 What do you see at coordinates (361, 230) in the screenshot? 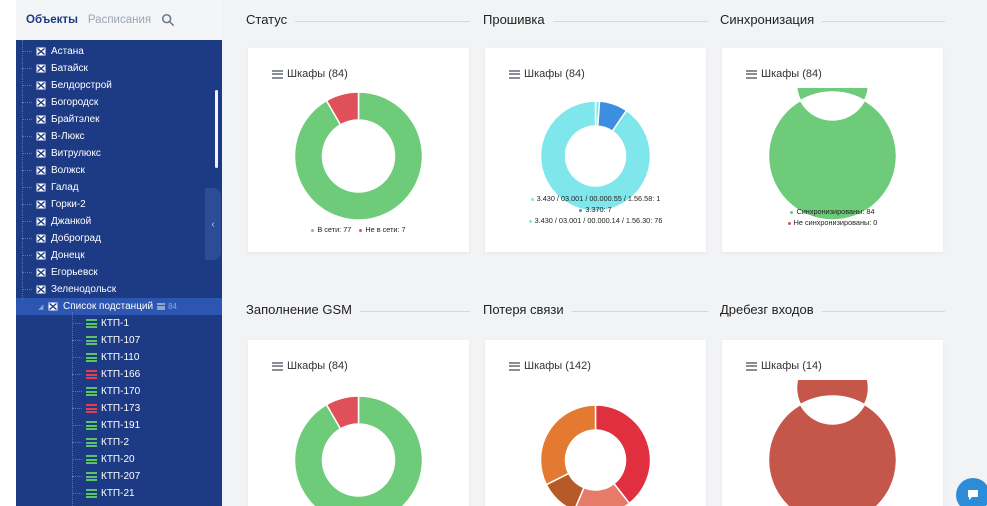
I see `legend-dot` at bounding box center [361, 230].